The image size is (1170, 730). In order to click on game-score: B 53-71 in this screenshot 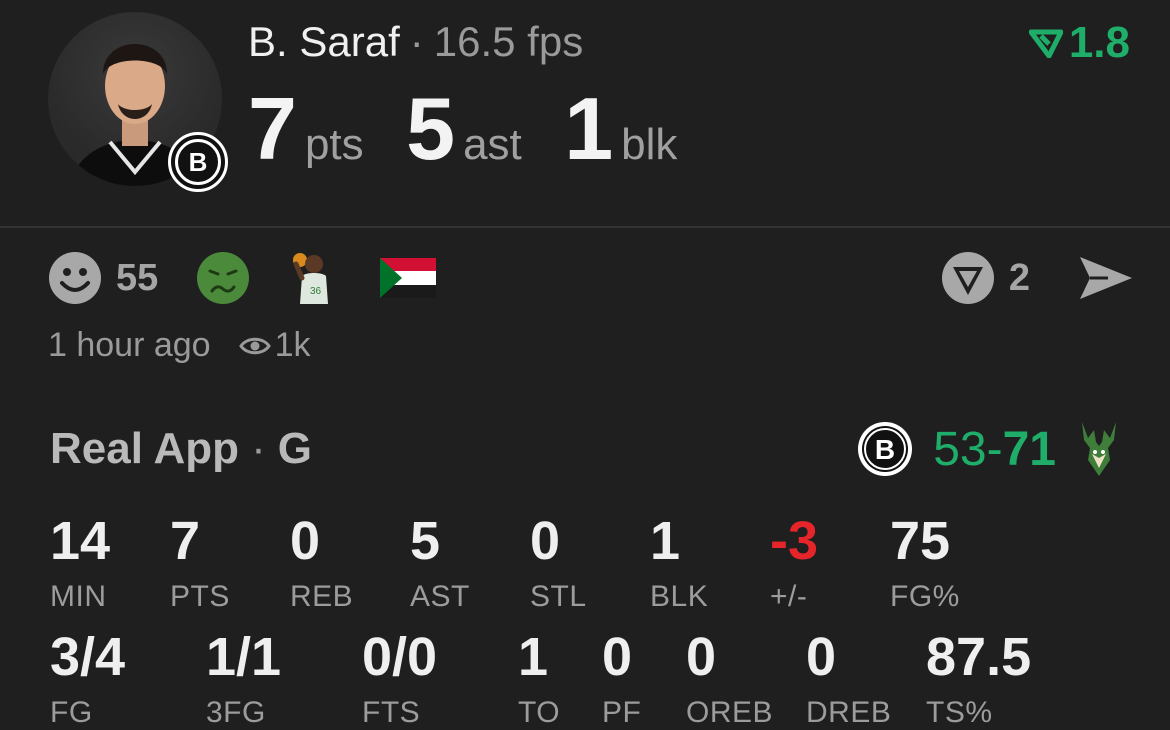, I will do `click(989, 449)`.